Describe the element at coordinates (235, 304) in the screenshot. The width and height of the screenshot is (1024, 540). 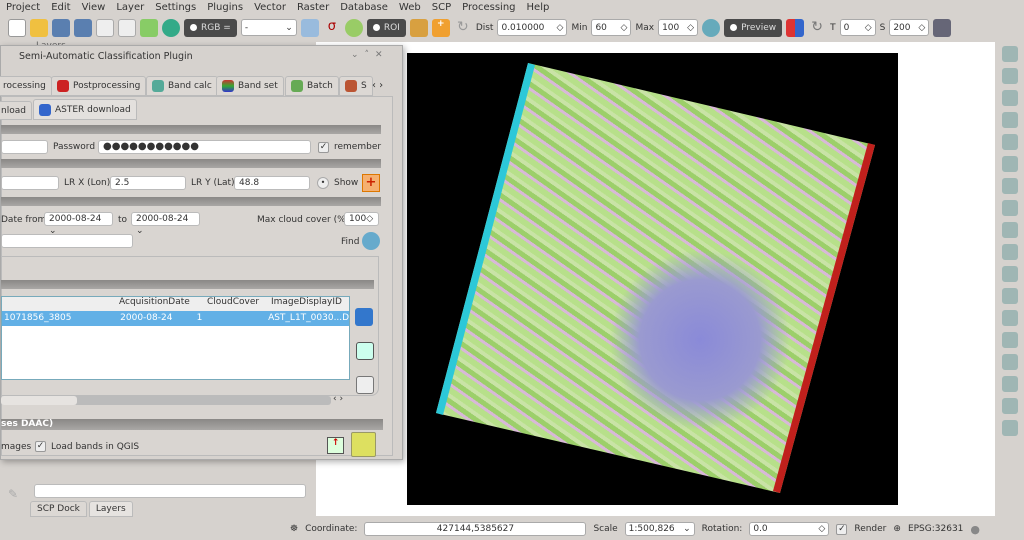
I see `column-cloud-cover: CloudCover` at that location.